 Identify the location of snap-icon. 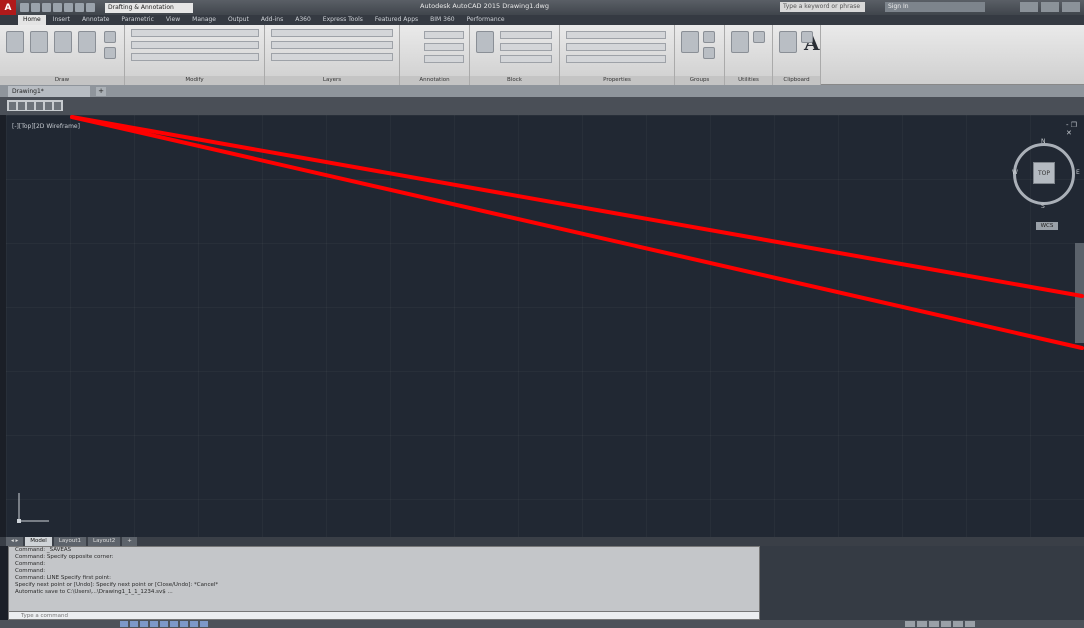
(134, 624).